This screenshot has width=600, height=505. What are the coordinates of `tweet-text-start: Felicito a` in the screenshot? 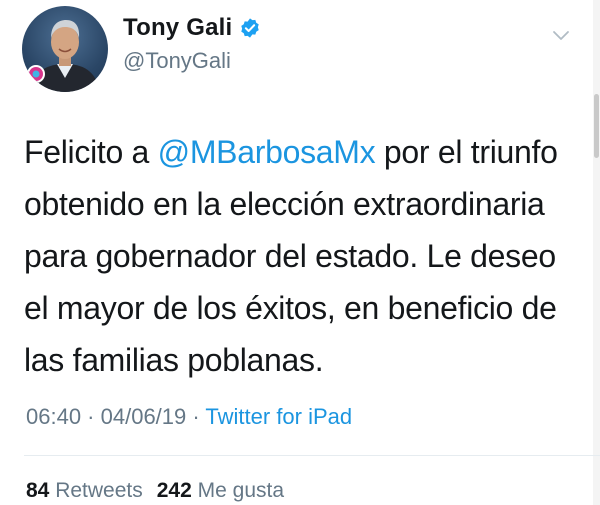 It's located at (91, 152).